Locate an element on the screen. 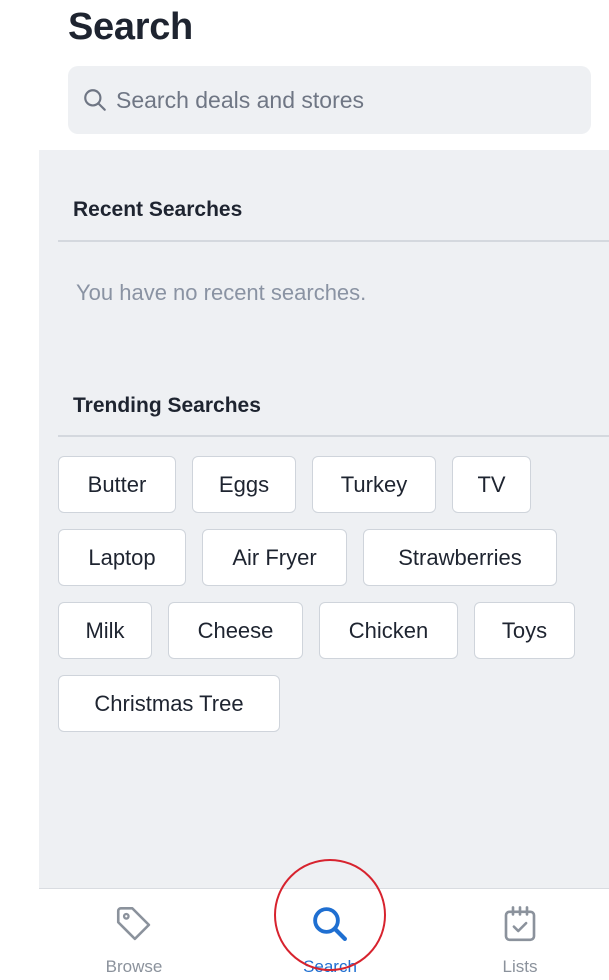 Image resolution: width=609 pixels, height=980 pixels. chip-row: Milk Cheese Chicken Toys is located at coordinates (328, 630).